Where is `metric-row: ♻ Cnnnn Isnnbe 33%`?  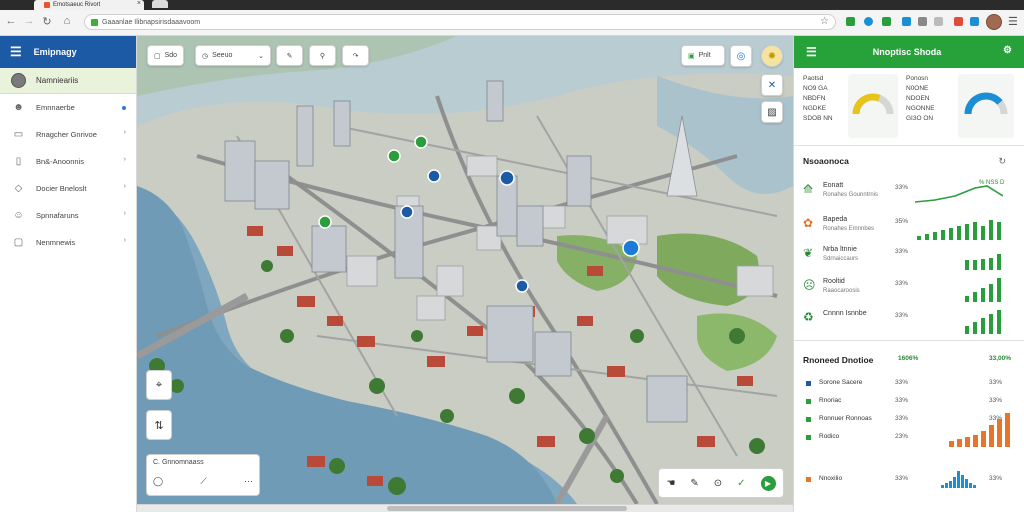 metric-row: ♻ Cnnnn Isnnbe 33% is located at coordinates (909, 321).